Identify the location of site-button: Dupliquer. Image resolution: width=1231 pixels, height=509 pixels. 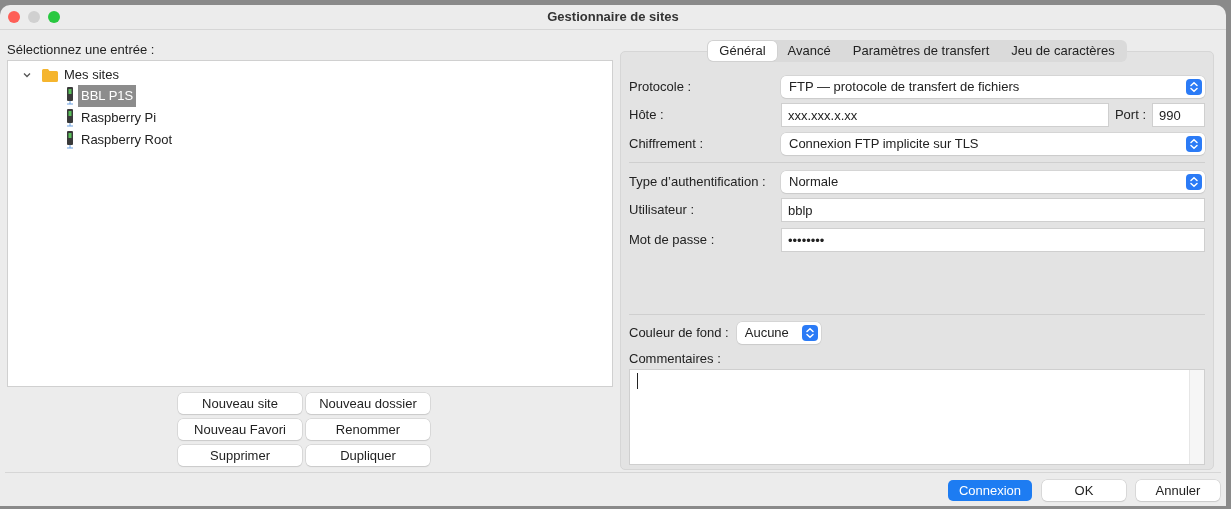
(368, 455).